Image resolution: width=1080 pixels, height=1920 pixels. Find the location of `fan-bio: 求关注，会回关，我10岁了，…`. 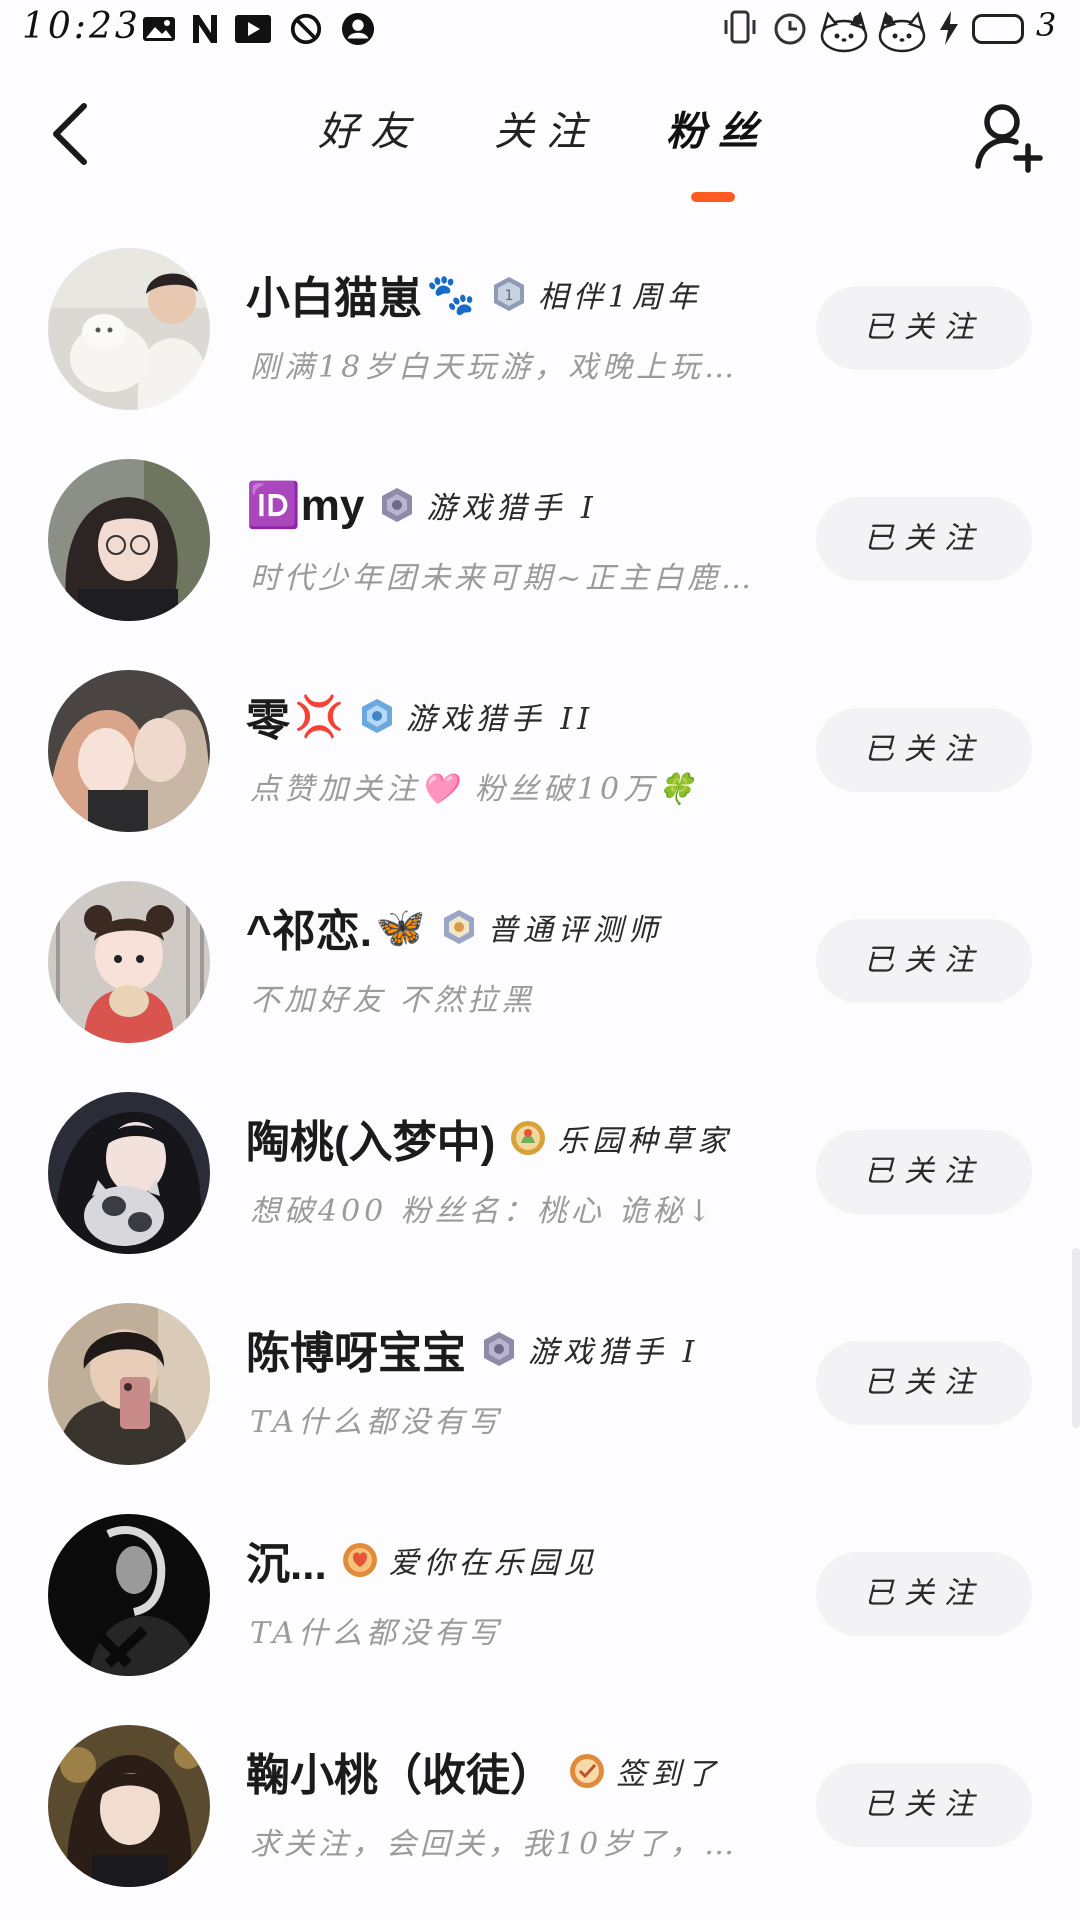

fan-bio: 求关注，会回关，我10岁了，… is located at coordinates (494, 1844).